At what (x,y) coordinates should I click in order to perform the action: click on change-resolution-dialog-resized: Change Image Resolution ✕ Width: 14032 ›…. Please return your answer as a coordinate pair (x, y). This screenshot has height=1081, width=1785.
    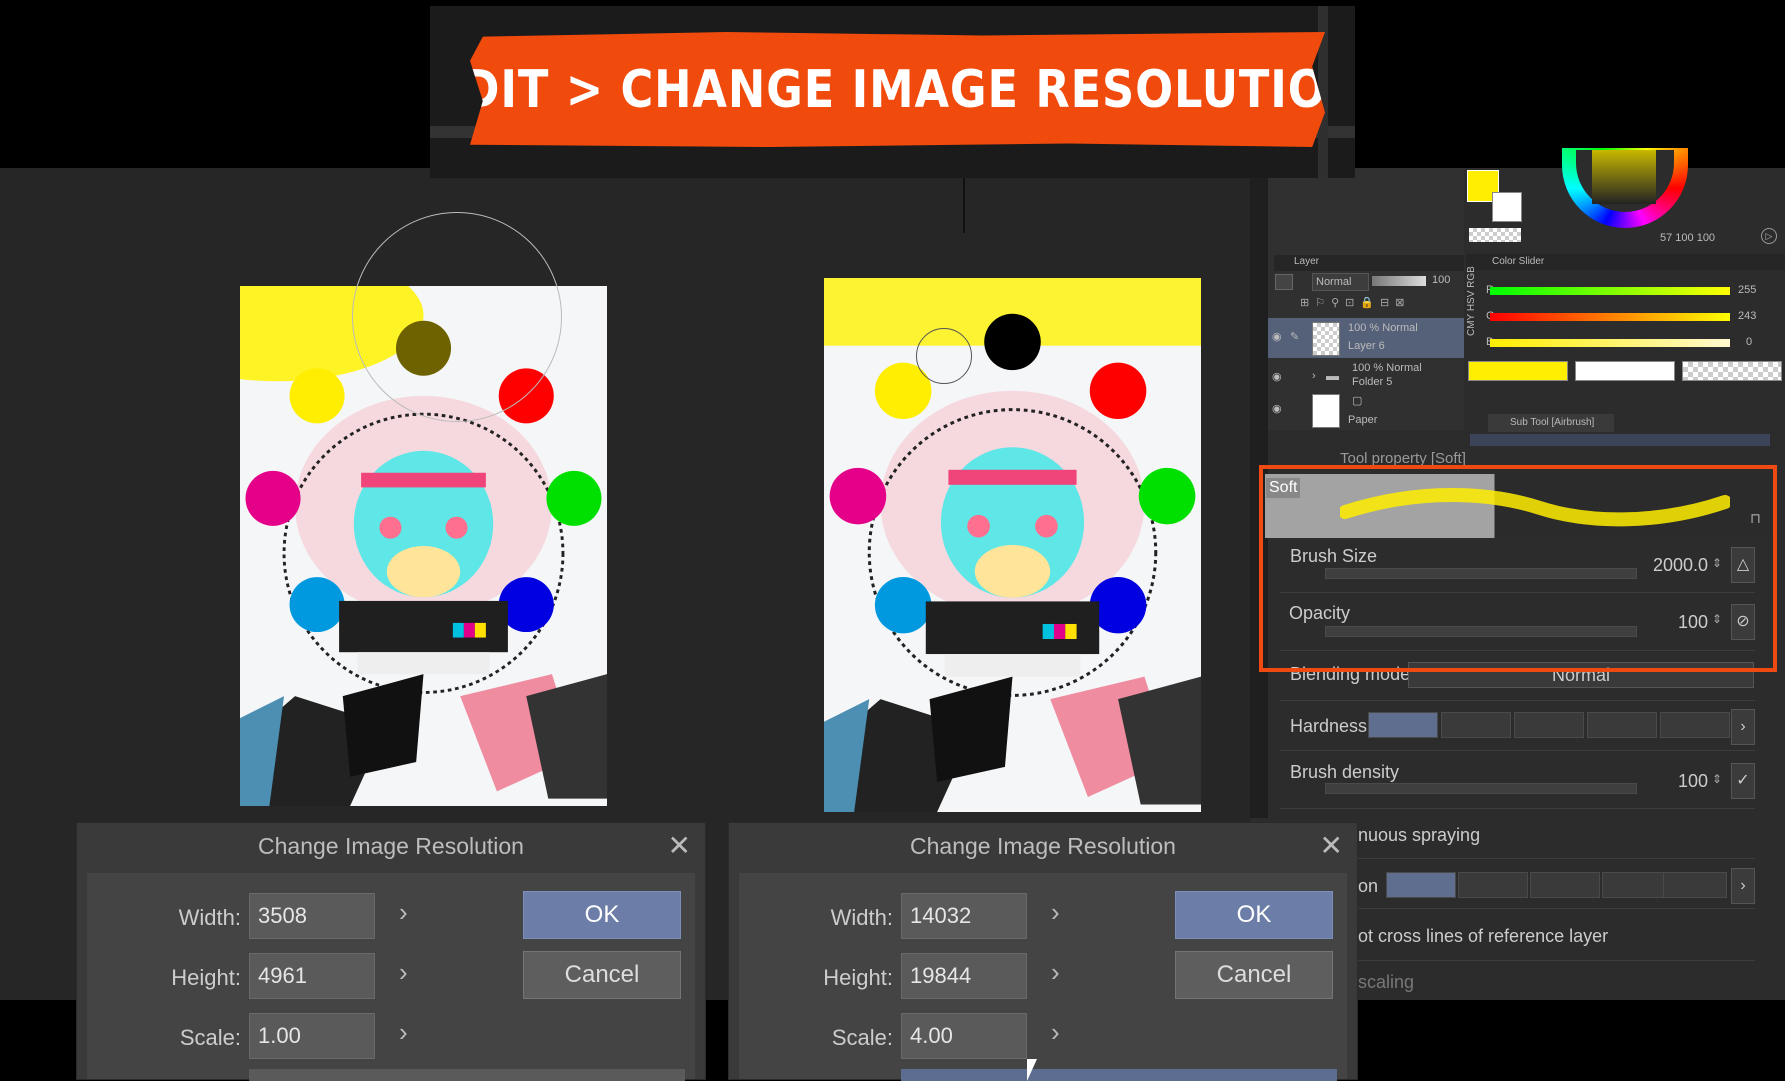
    Looking at the image, I should click on (1043, 951).